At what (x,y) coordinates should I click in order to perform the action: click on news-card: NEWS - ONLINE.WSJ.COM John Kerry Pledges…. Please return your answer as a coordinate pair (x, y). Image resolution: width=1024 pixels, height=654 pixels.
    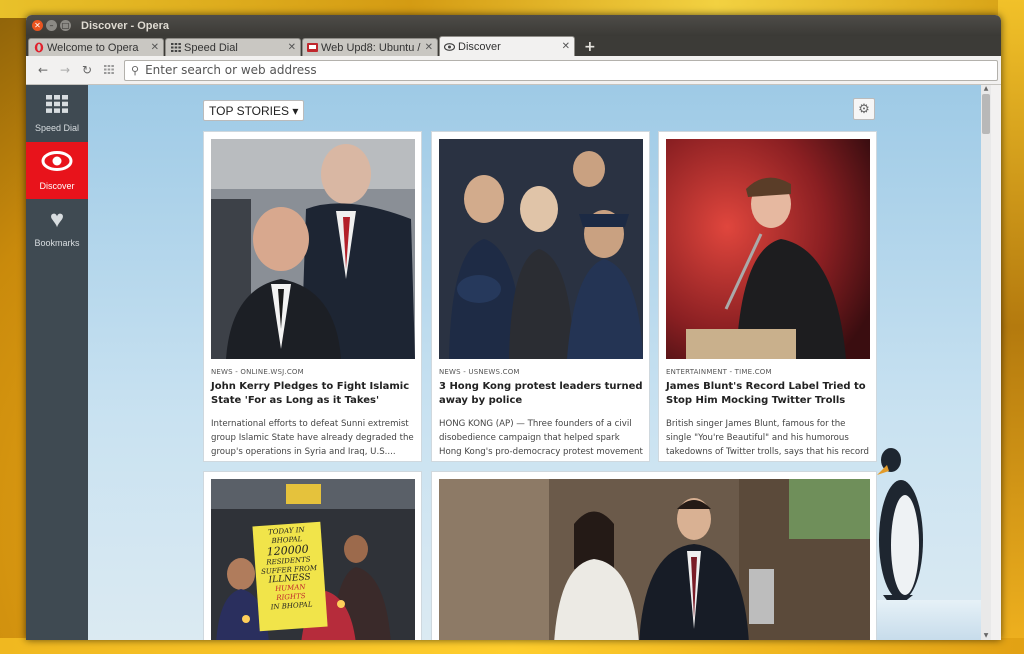
    Looking at the image, I should click on (312, 296).